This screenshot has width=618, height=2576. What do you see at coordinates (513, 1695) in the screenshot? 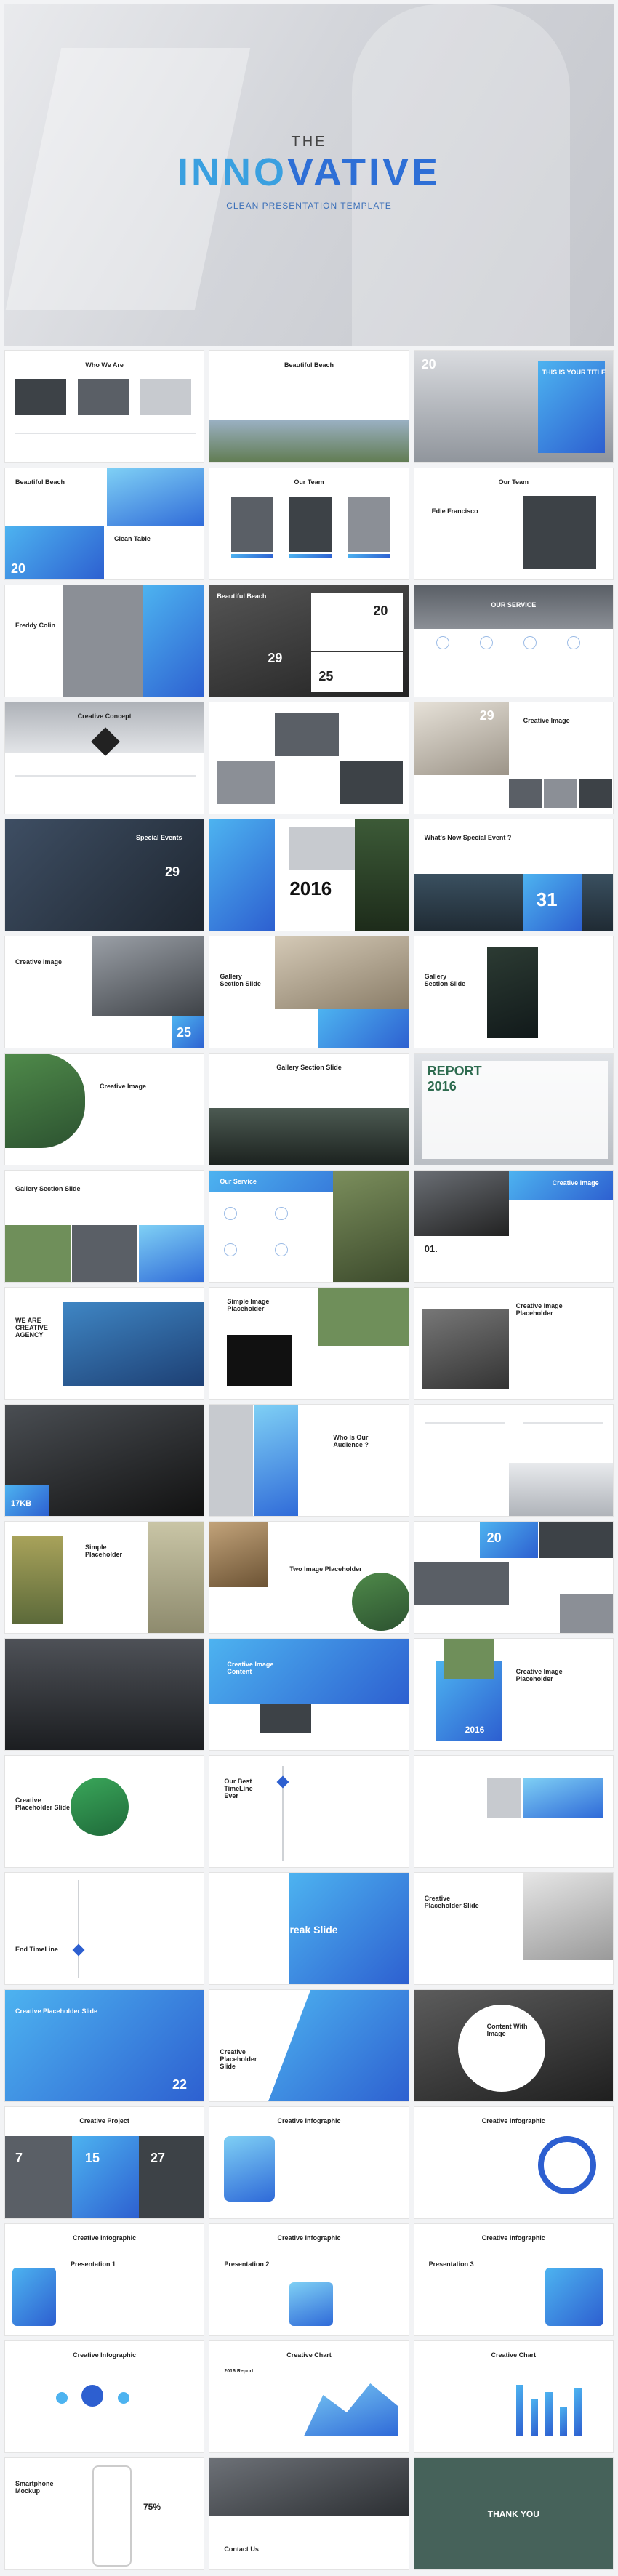
I see `slide-thumbnail: 2016 Creative Image Placeholder` at bounding box center [513, 1695].